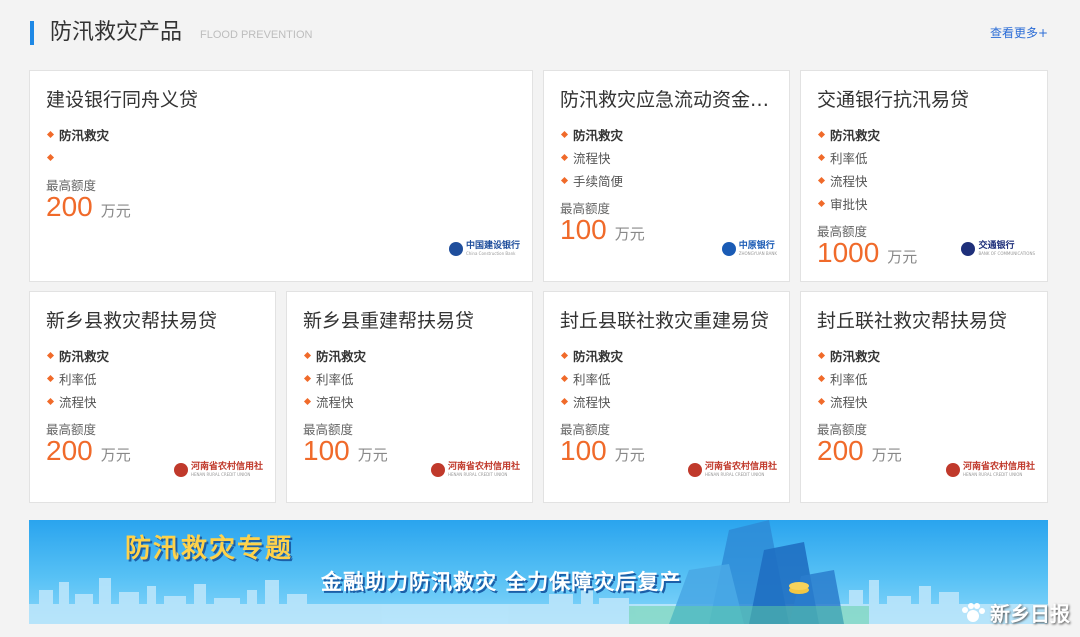 This screenshot has height=637, width=1080. I want to click on bank-logo: 交通银行 BANK OF COMMUNICATIONS, so click(998, 249).